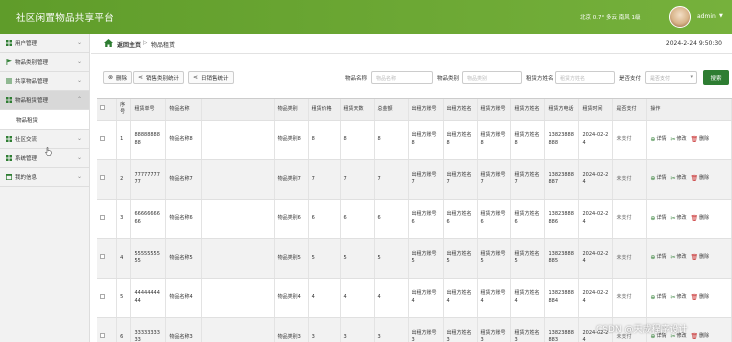 The image size is (732, 342). I want to click on column-header: 物品类别, so click(291, 110).